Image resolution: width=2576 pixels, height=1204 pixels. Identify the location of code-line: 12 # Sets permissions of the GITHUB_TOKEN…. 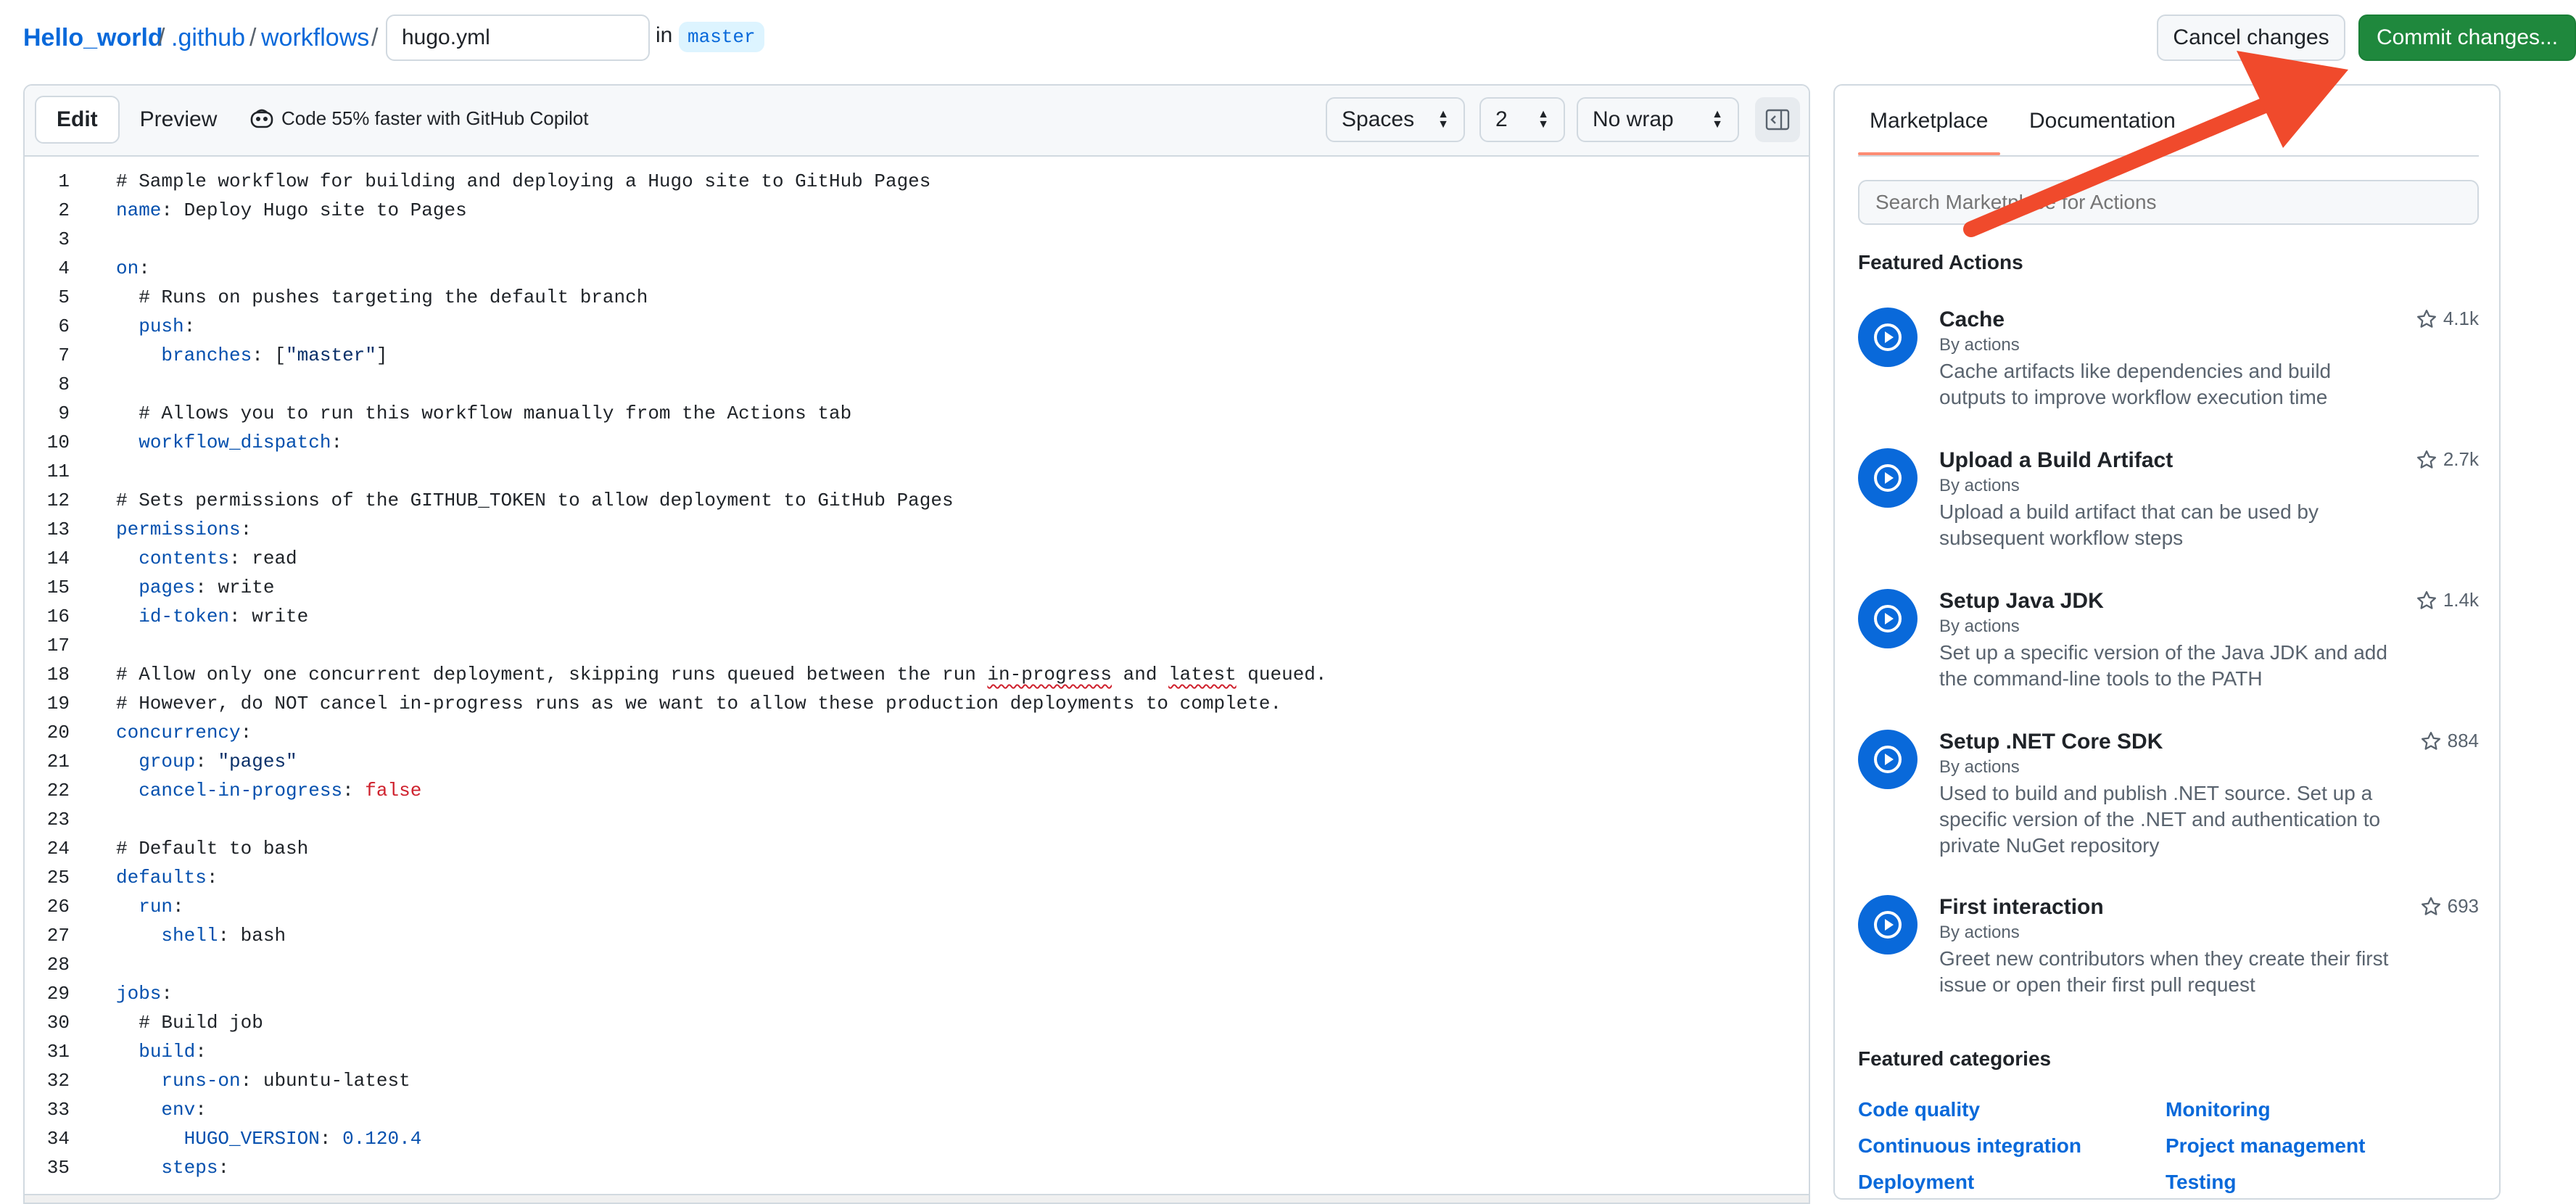
(917, 500).